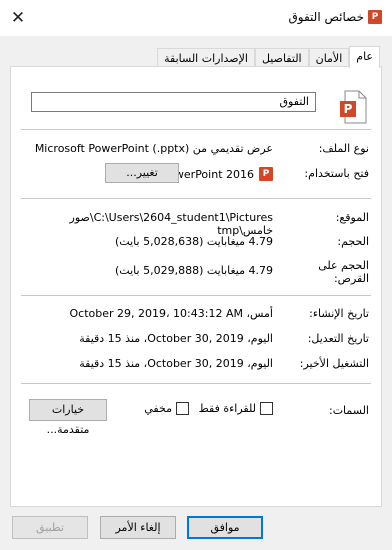 This screenshot has width=392, height=550. Describe the element at coordinates (281, 58) in the screenshot. I see `tab-details: التفاصيل` at that location.